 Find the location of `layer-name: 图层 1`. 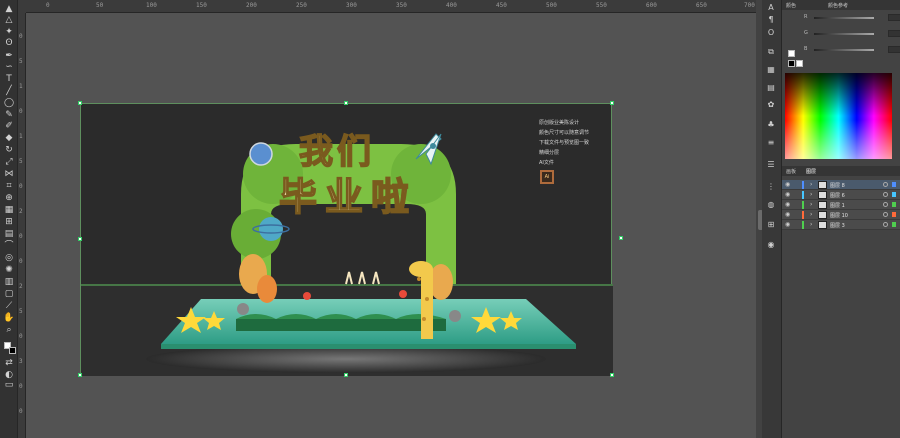

layer-name: 图层 1 is located at coordinates (837, 205).